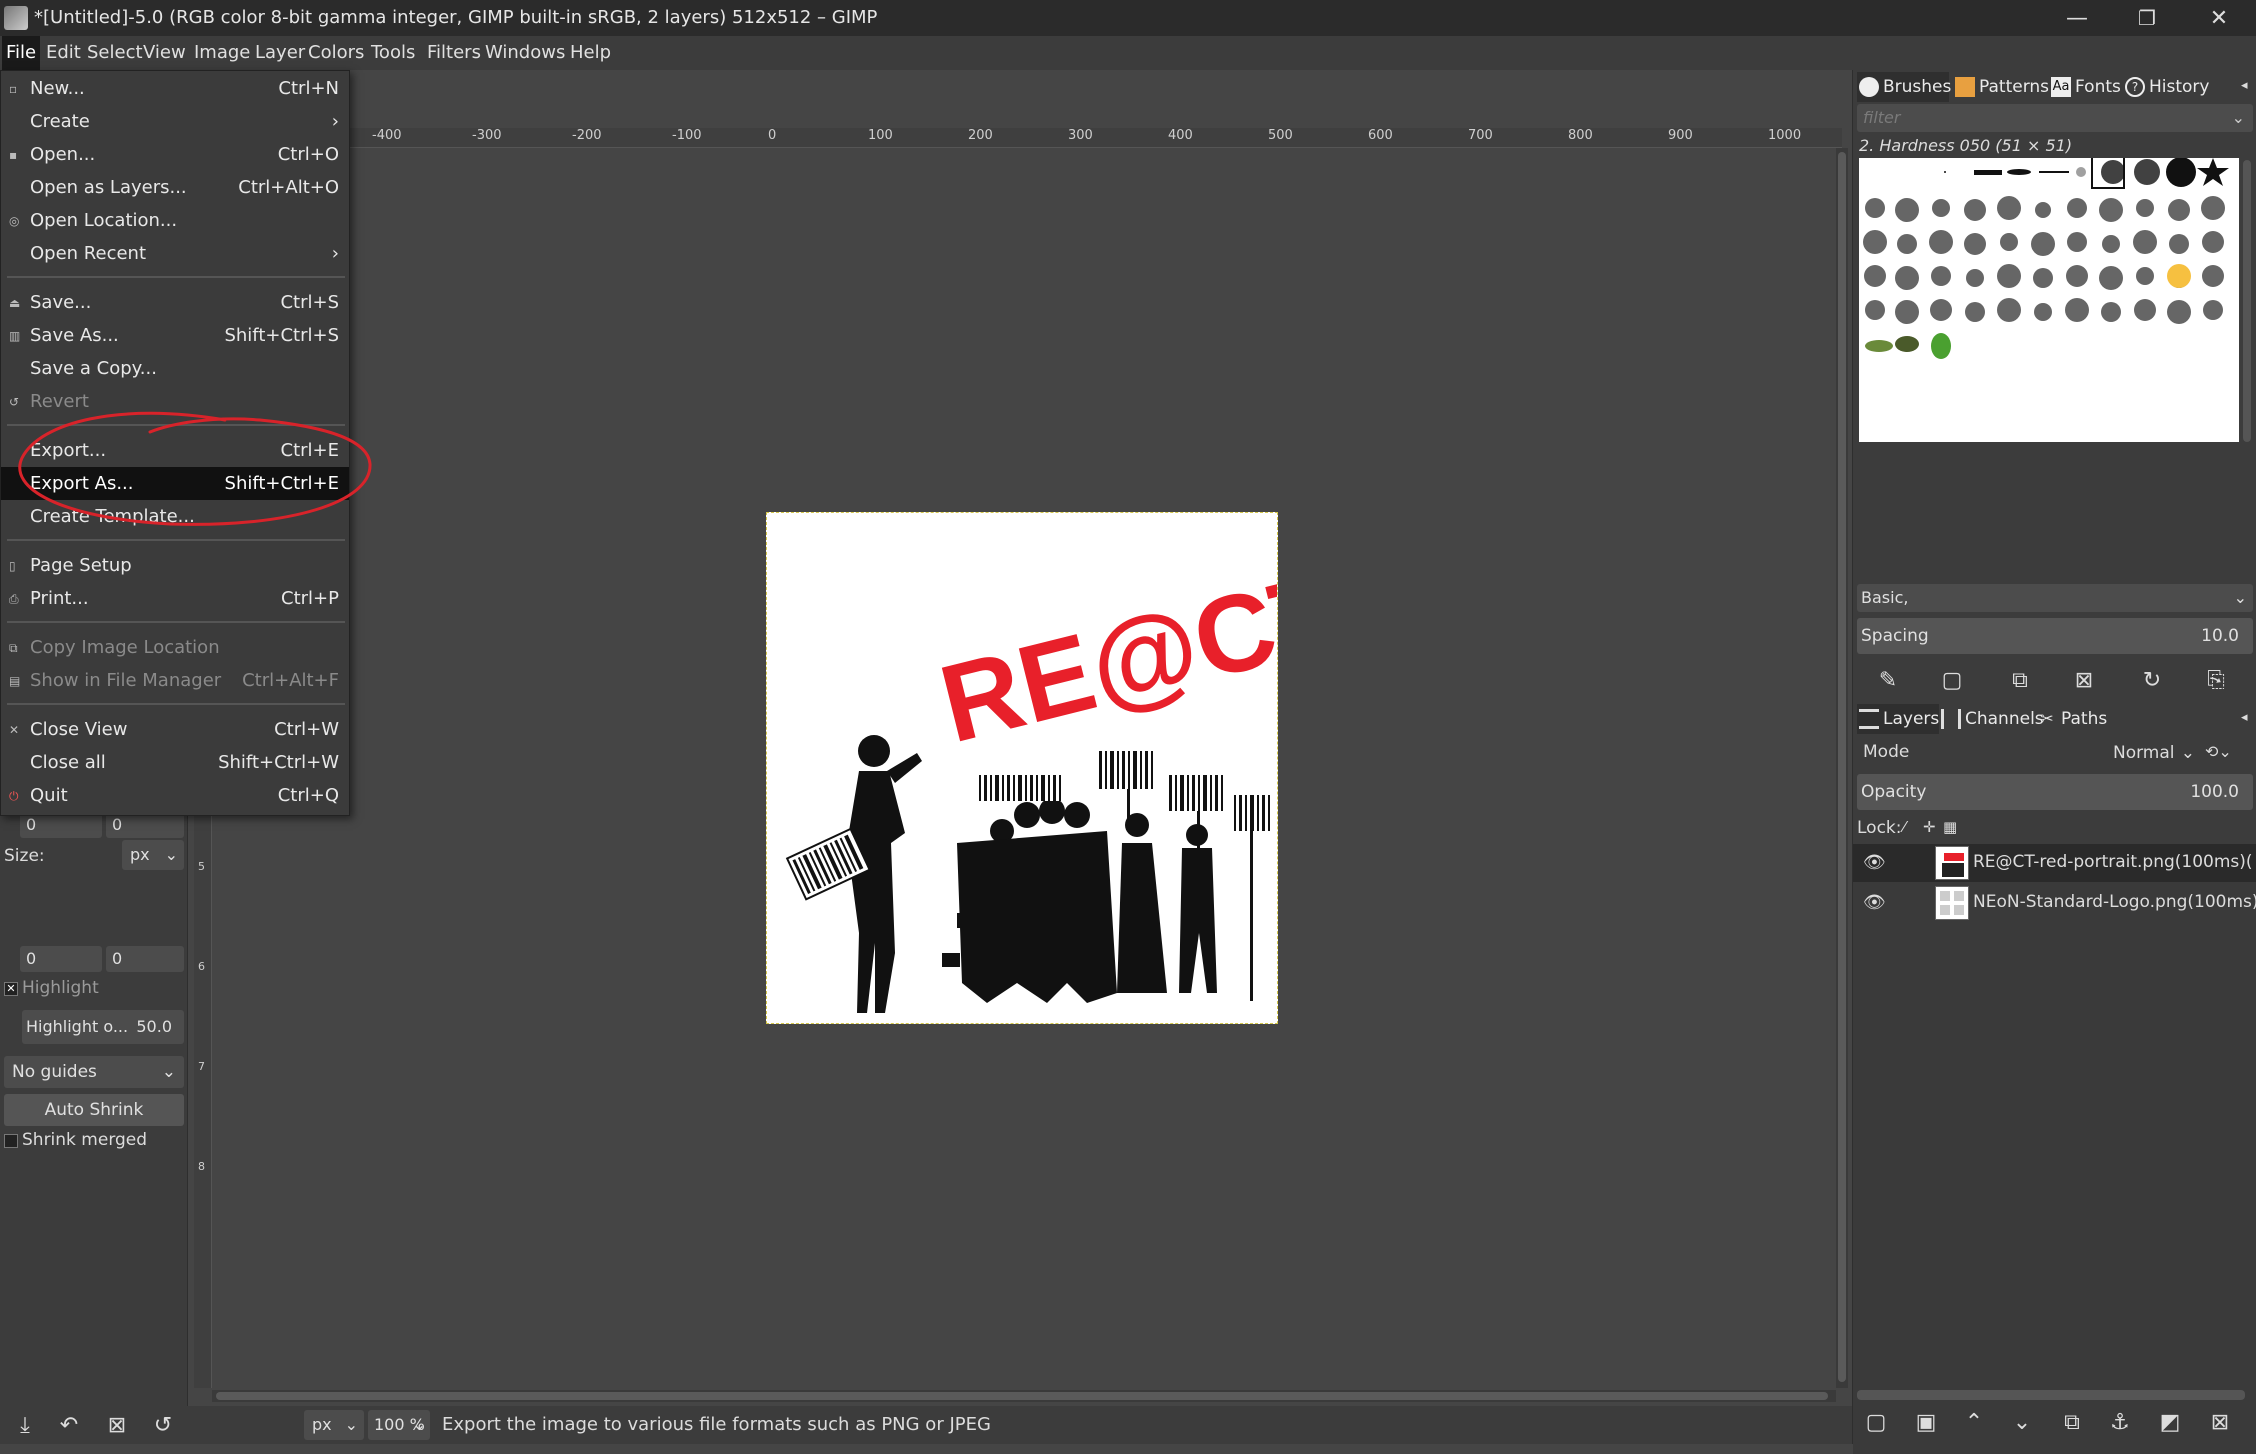  What do you see at coordinates (175, 565) in the screenshot?
I see `menuitem-page-setup: ▯ Page Setup` at bounding box center [175, 565].